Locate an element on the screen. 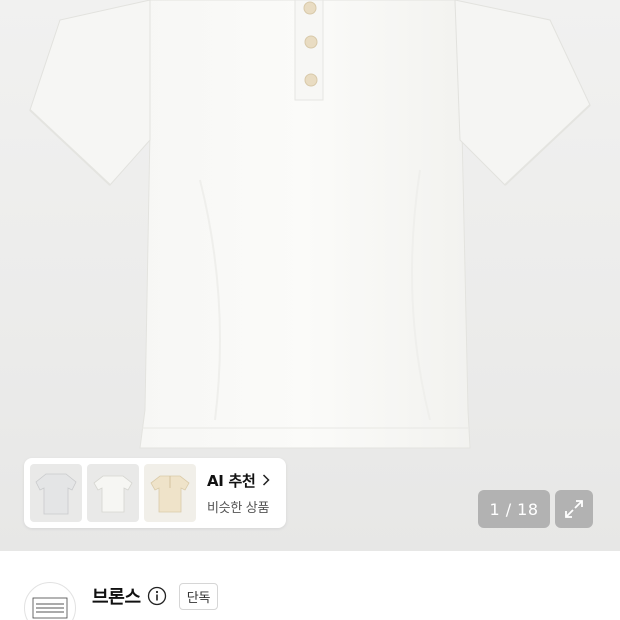 Image resolution: width=620 pixels, height=620 pixels. brand-logo is located at coordinates (50, 601).